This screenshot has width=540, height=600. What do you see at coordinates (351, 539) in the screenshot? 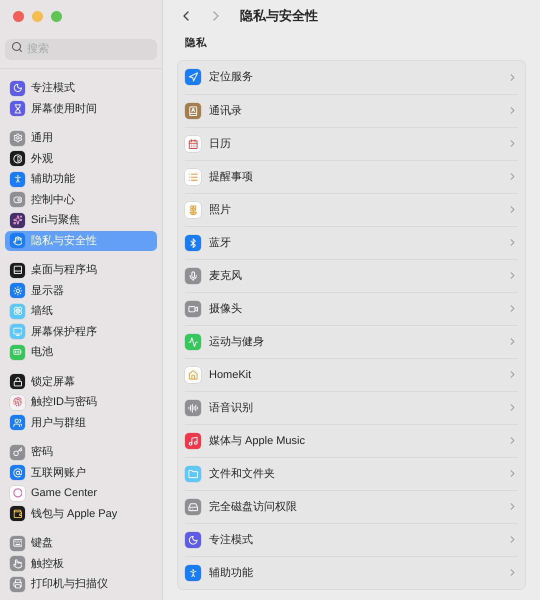
I see `settings-row: 专注模式` at bounding box center [351, 539].